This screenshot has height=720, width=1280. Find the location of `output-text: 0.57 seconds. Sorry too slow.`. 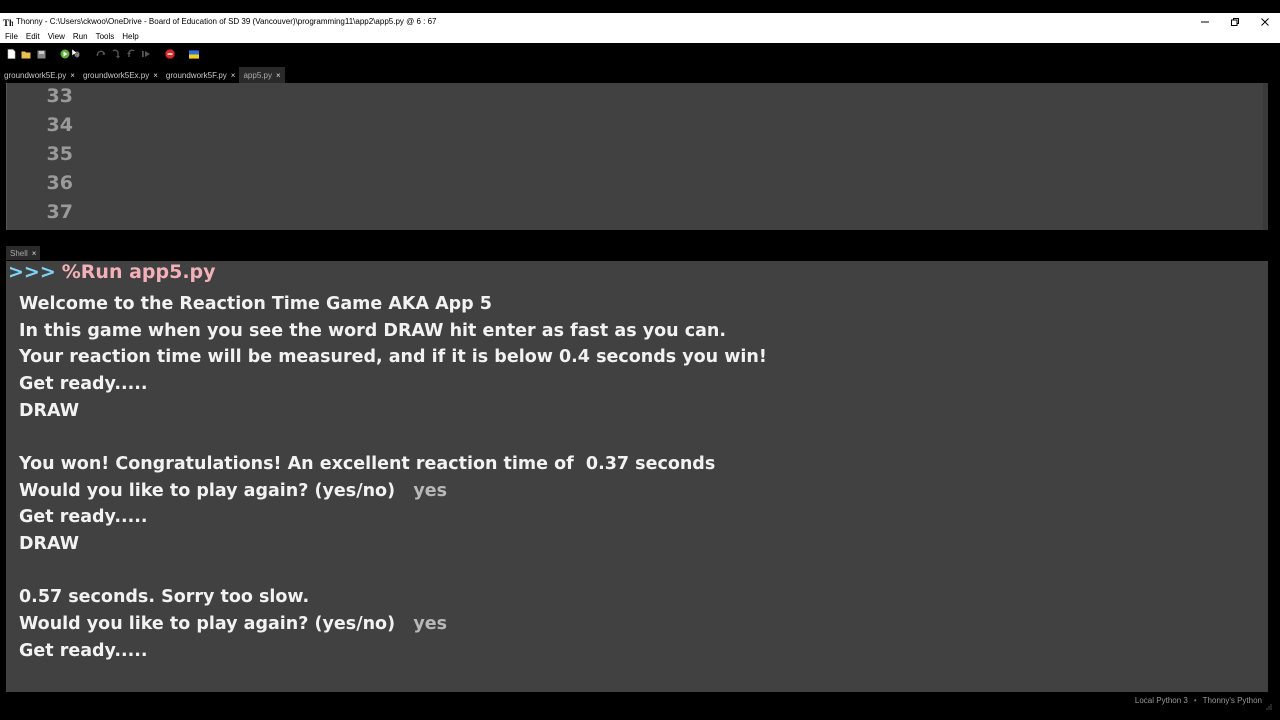

output-text: 0.57 seconds. Sorry too slow. is located at coordinates (164, 597).